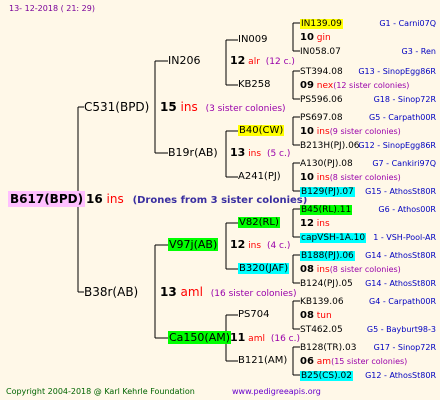  I want to click on gen4-queen-name: IN009, so click(253, 39).